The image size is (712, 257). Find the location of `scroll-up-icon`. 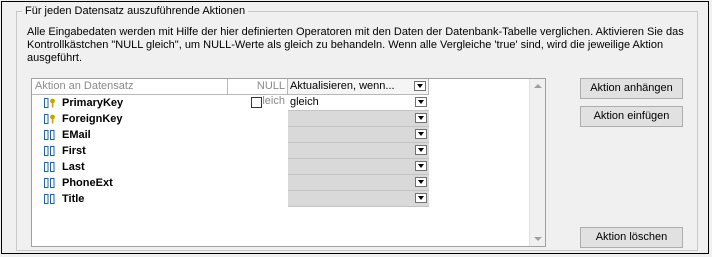

scroll-up-icon is located at coordinates (538, 86).